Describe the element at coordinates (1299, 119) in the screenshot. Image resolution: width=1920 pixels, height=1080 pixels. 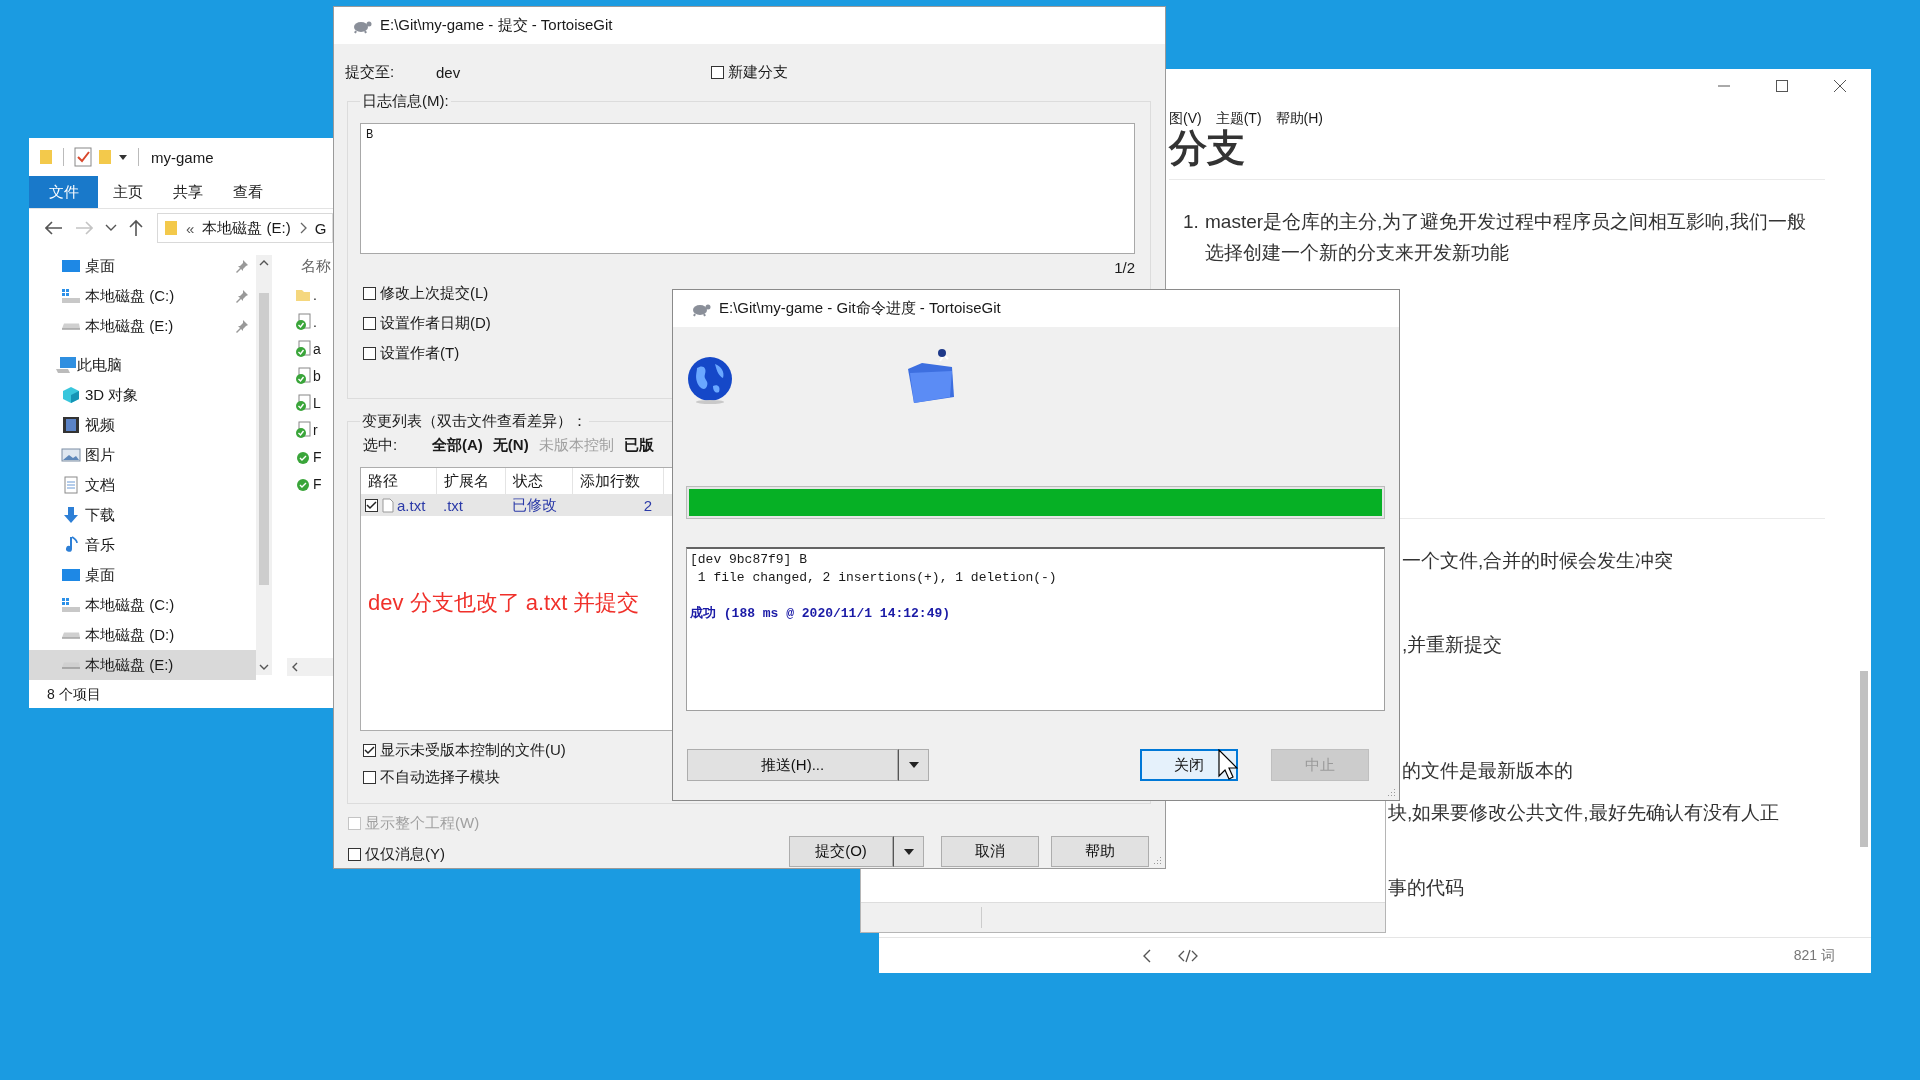
I see `menu-item: 帮助(H)` at that location.